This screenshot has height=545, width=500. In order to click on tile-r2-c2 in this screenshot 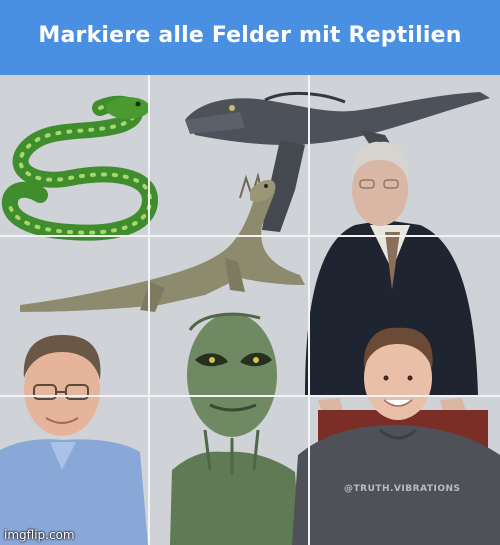, I will do `click(229, 316)`.